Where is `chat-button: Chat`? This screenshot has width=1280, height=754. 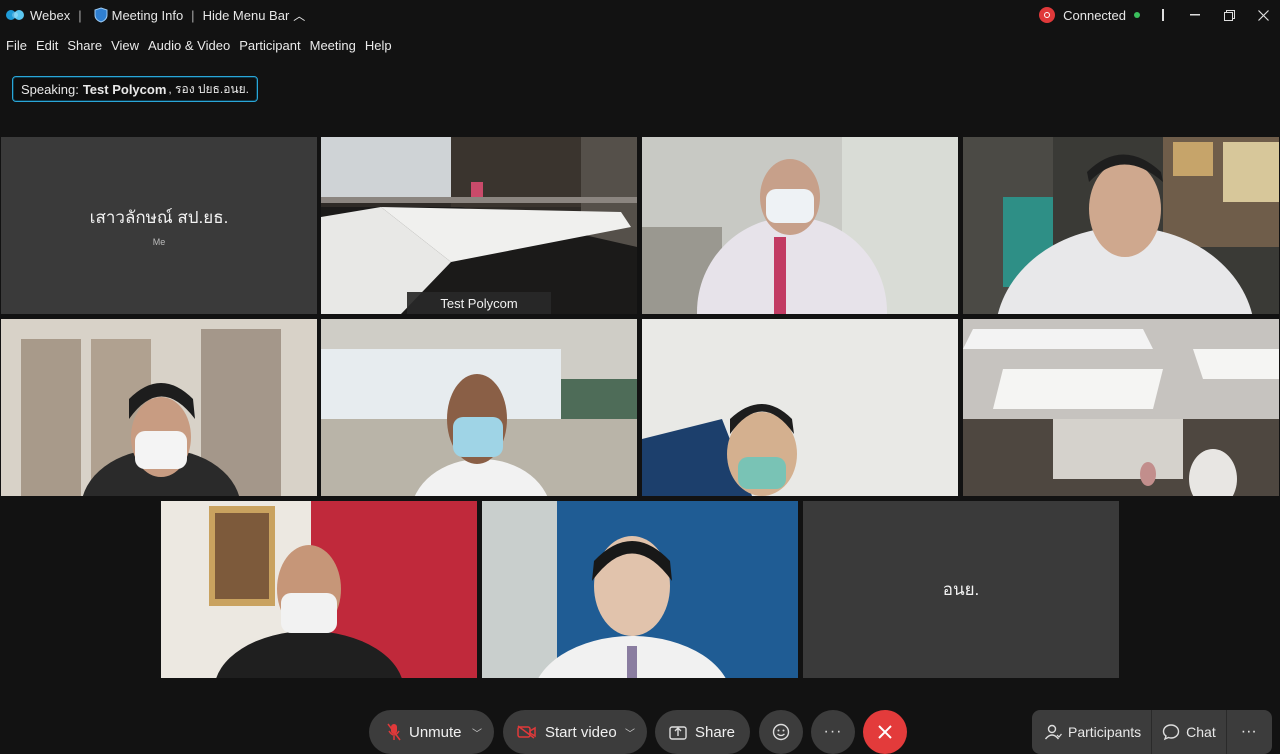
chat-button: Chat is located at coordinates (1189, 732).